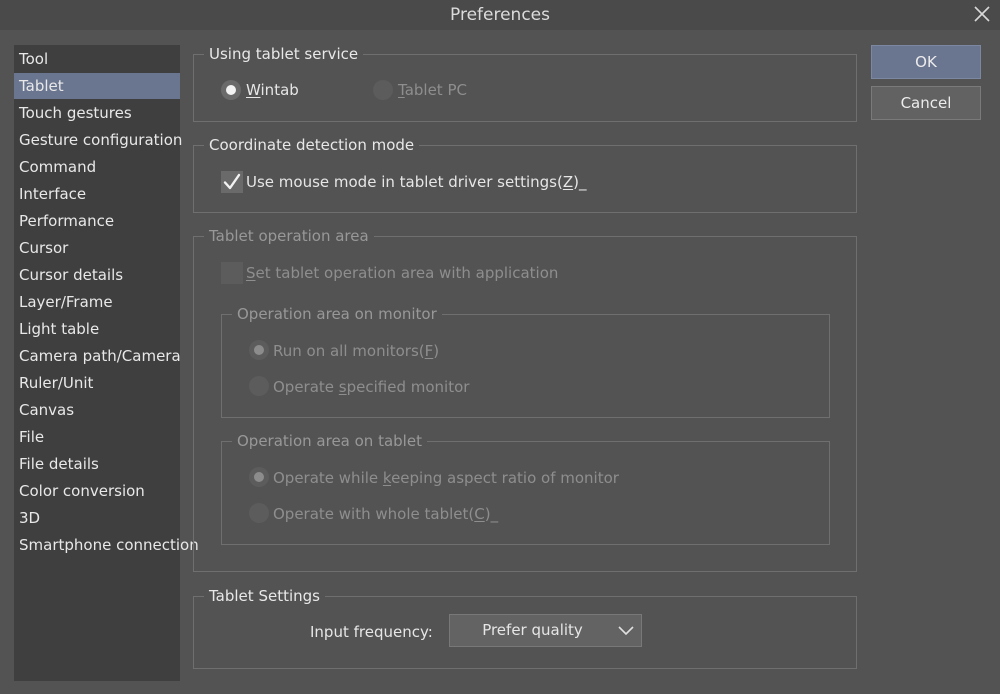 The width and height of the screenshot is (1000, 694). Describe the element at coordinates (259, 386) in the screenshot. I see `specified-monitor-radio` at that location.